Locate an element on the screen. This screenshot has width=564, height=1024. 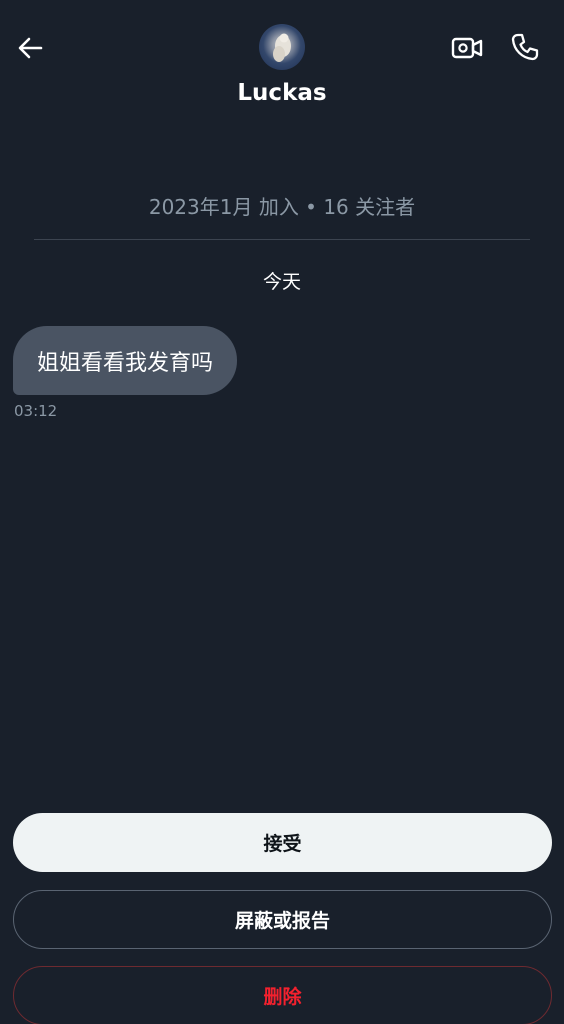
profile-join-info: 2023年1月 加入 • 16 关注者 is located at coordinates (282, 207).